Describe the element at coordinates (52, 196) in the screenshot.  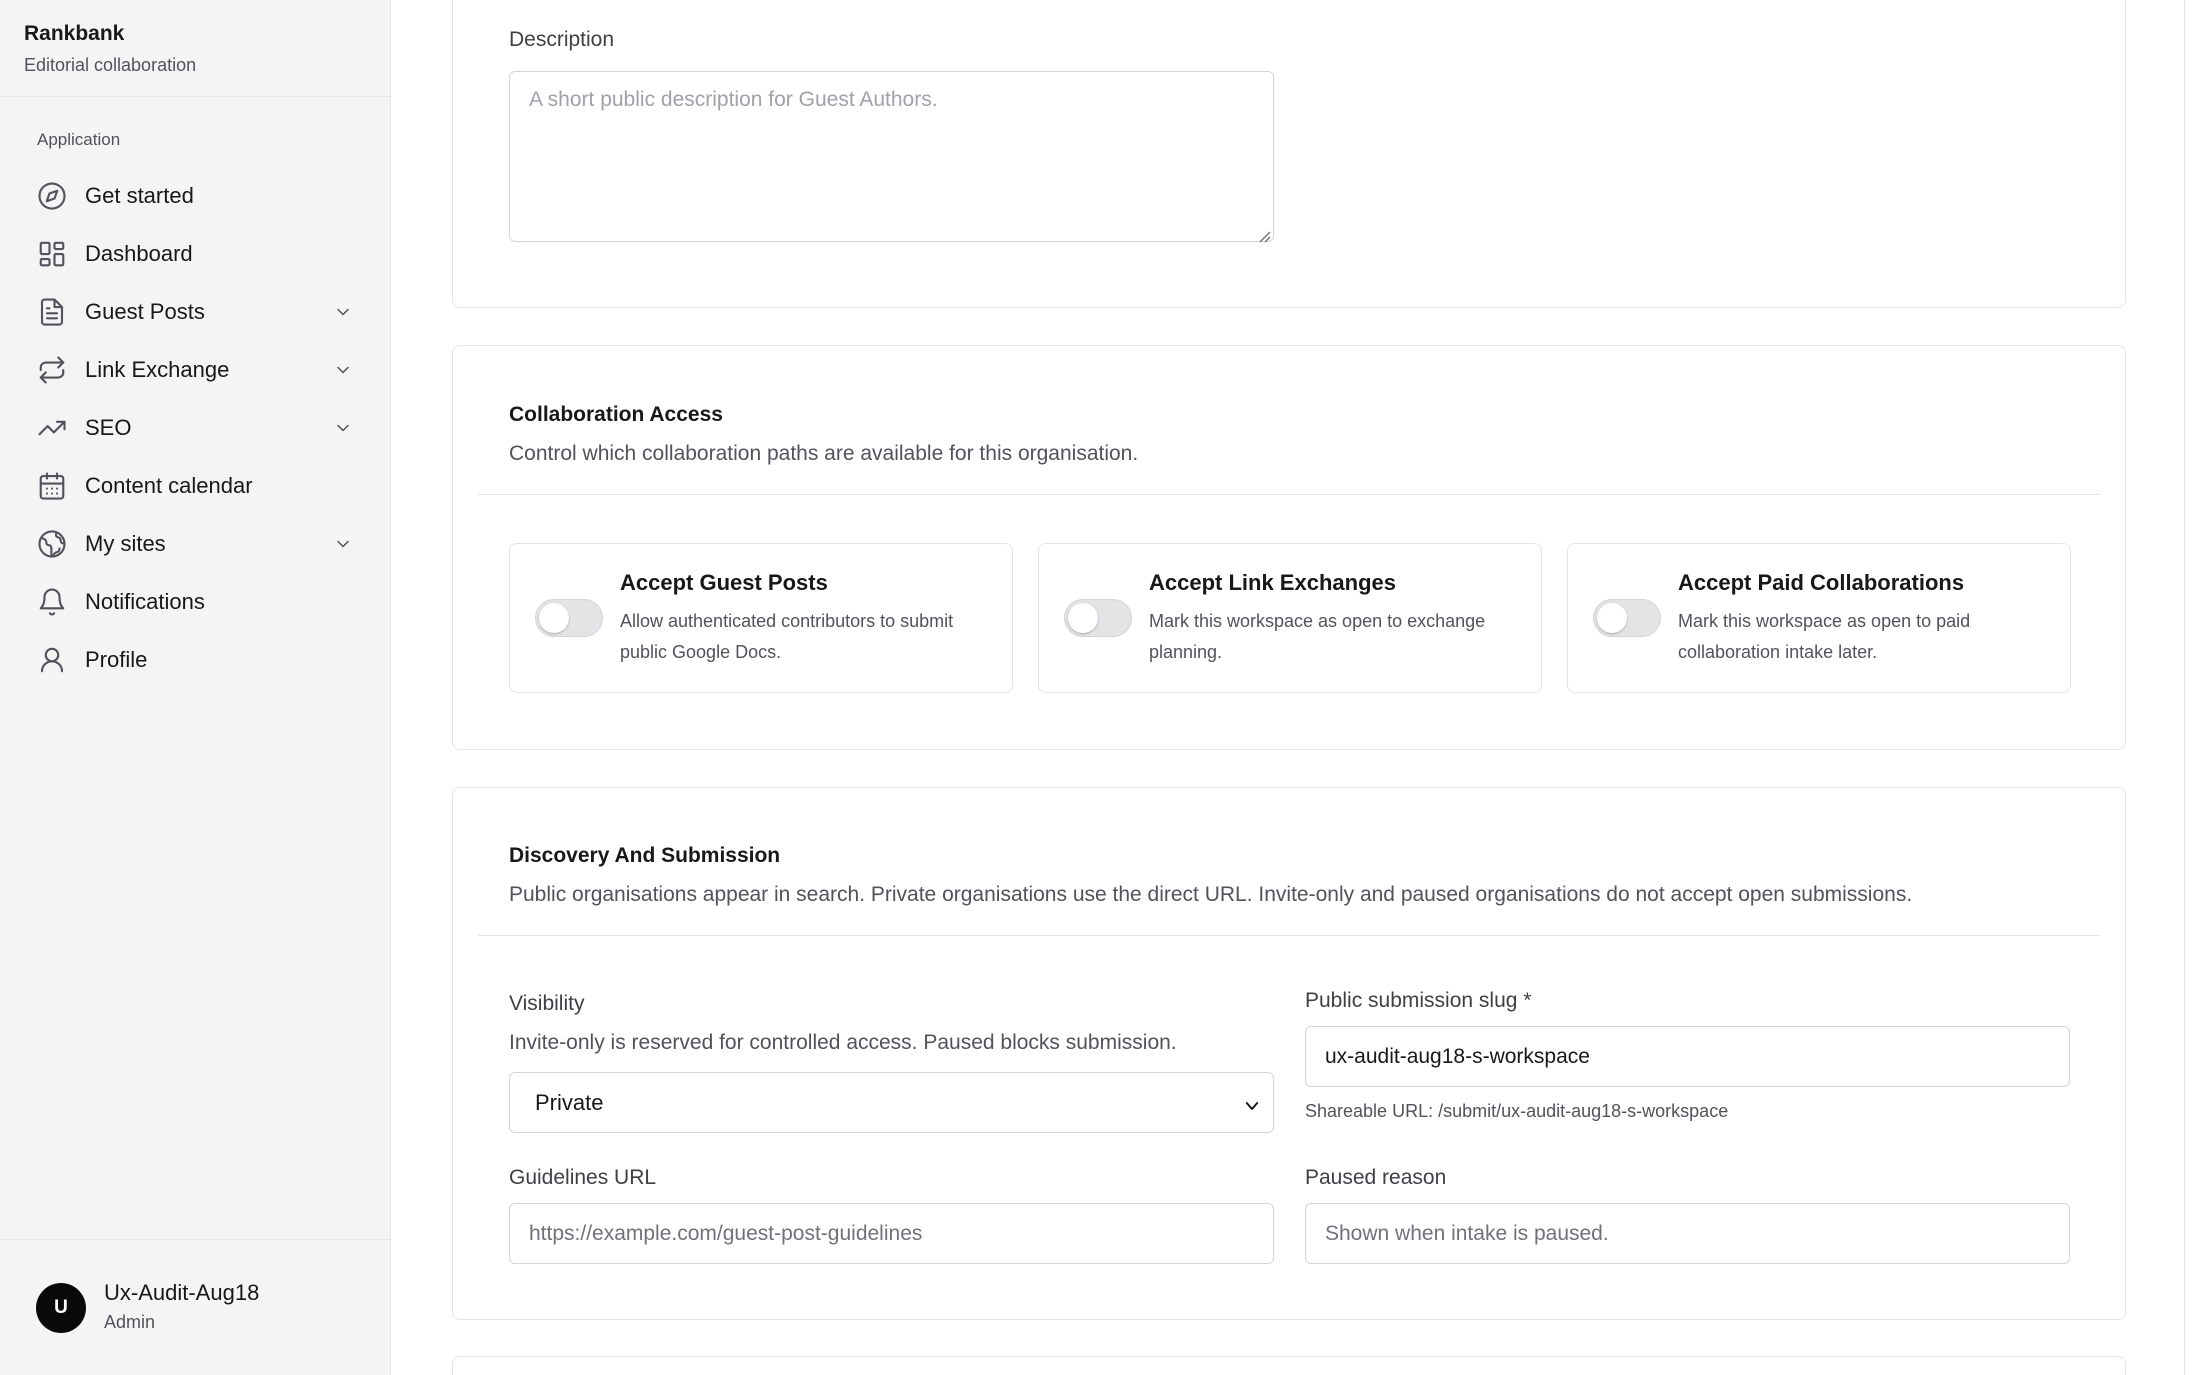
I see `compass-icon` at that location.